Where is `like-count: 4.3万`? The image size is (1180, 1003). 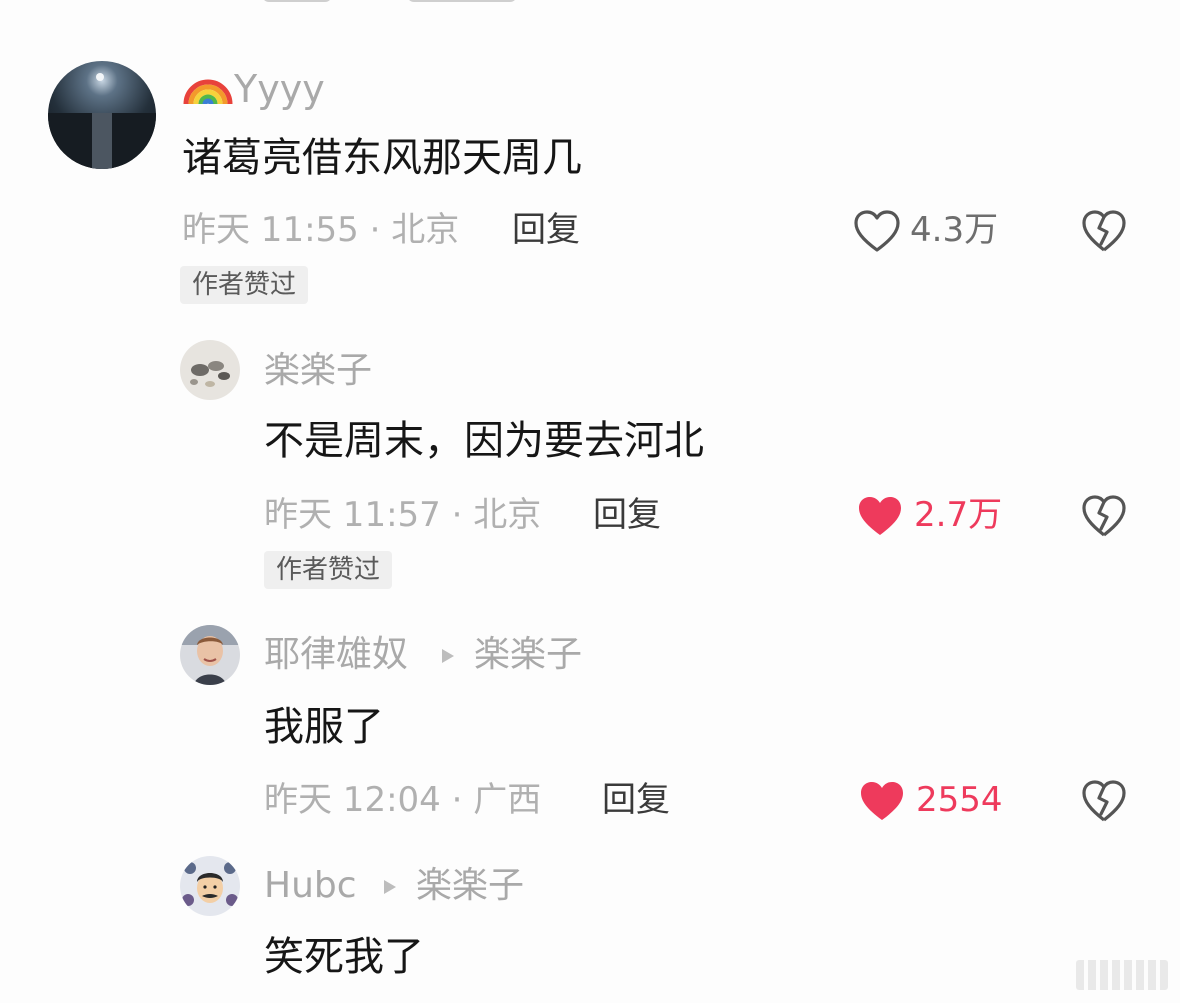
like-count: 4.3万 is located at coordinates (954, 230).